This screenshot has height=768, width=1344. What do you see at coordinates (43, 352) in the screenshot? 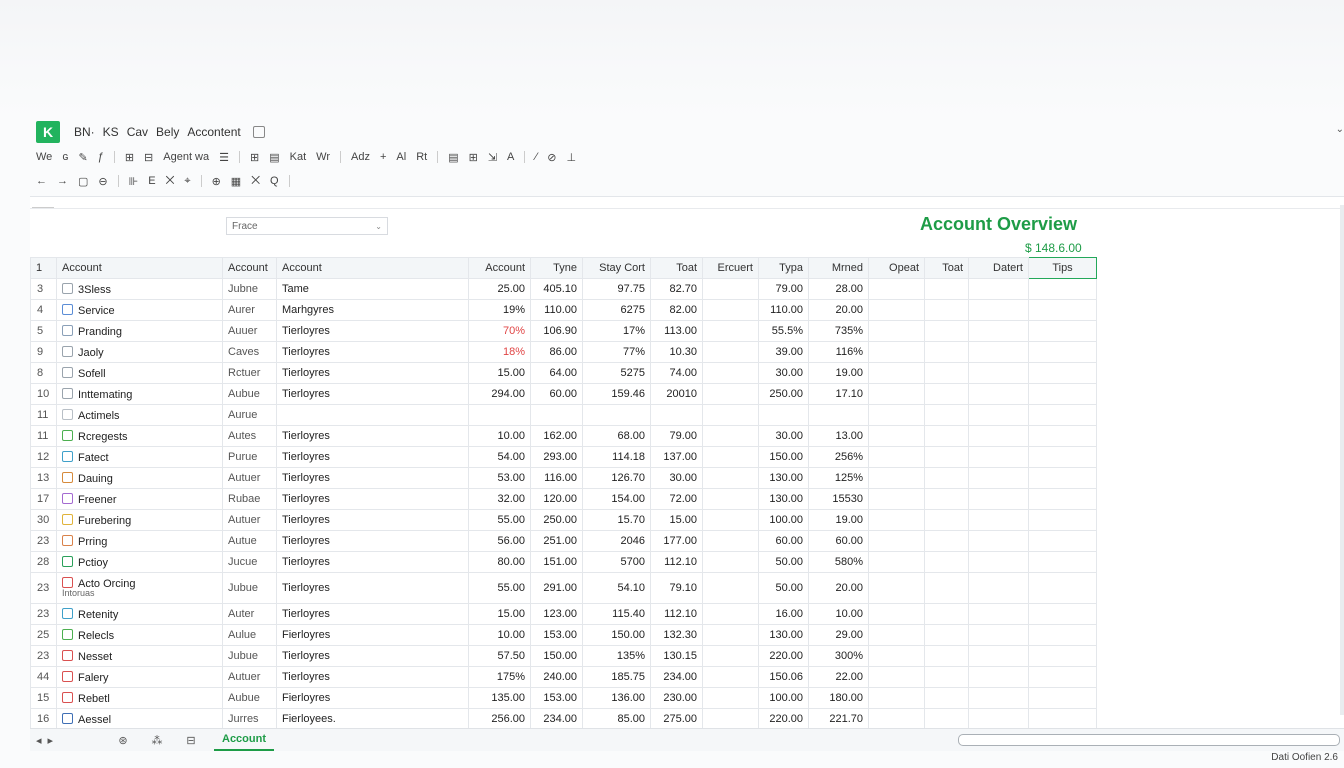
I see `row-number: 9` at bounding box center [43, 352].